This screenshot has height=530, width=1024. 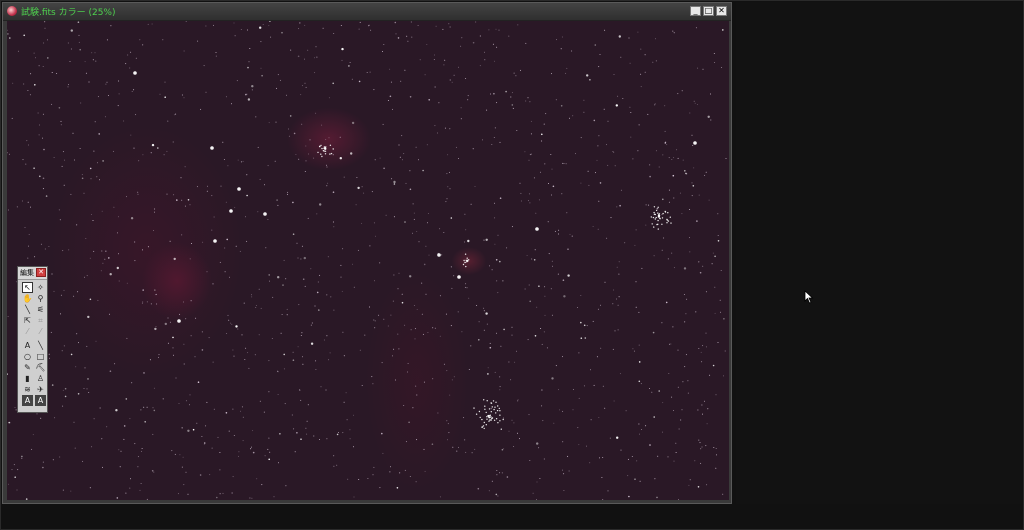 What do you see at coordinates (40, 389) in the screenshot?
I see `airbrush-tool-icon: ✈` at bounding box center [40, 389].